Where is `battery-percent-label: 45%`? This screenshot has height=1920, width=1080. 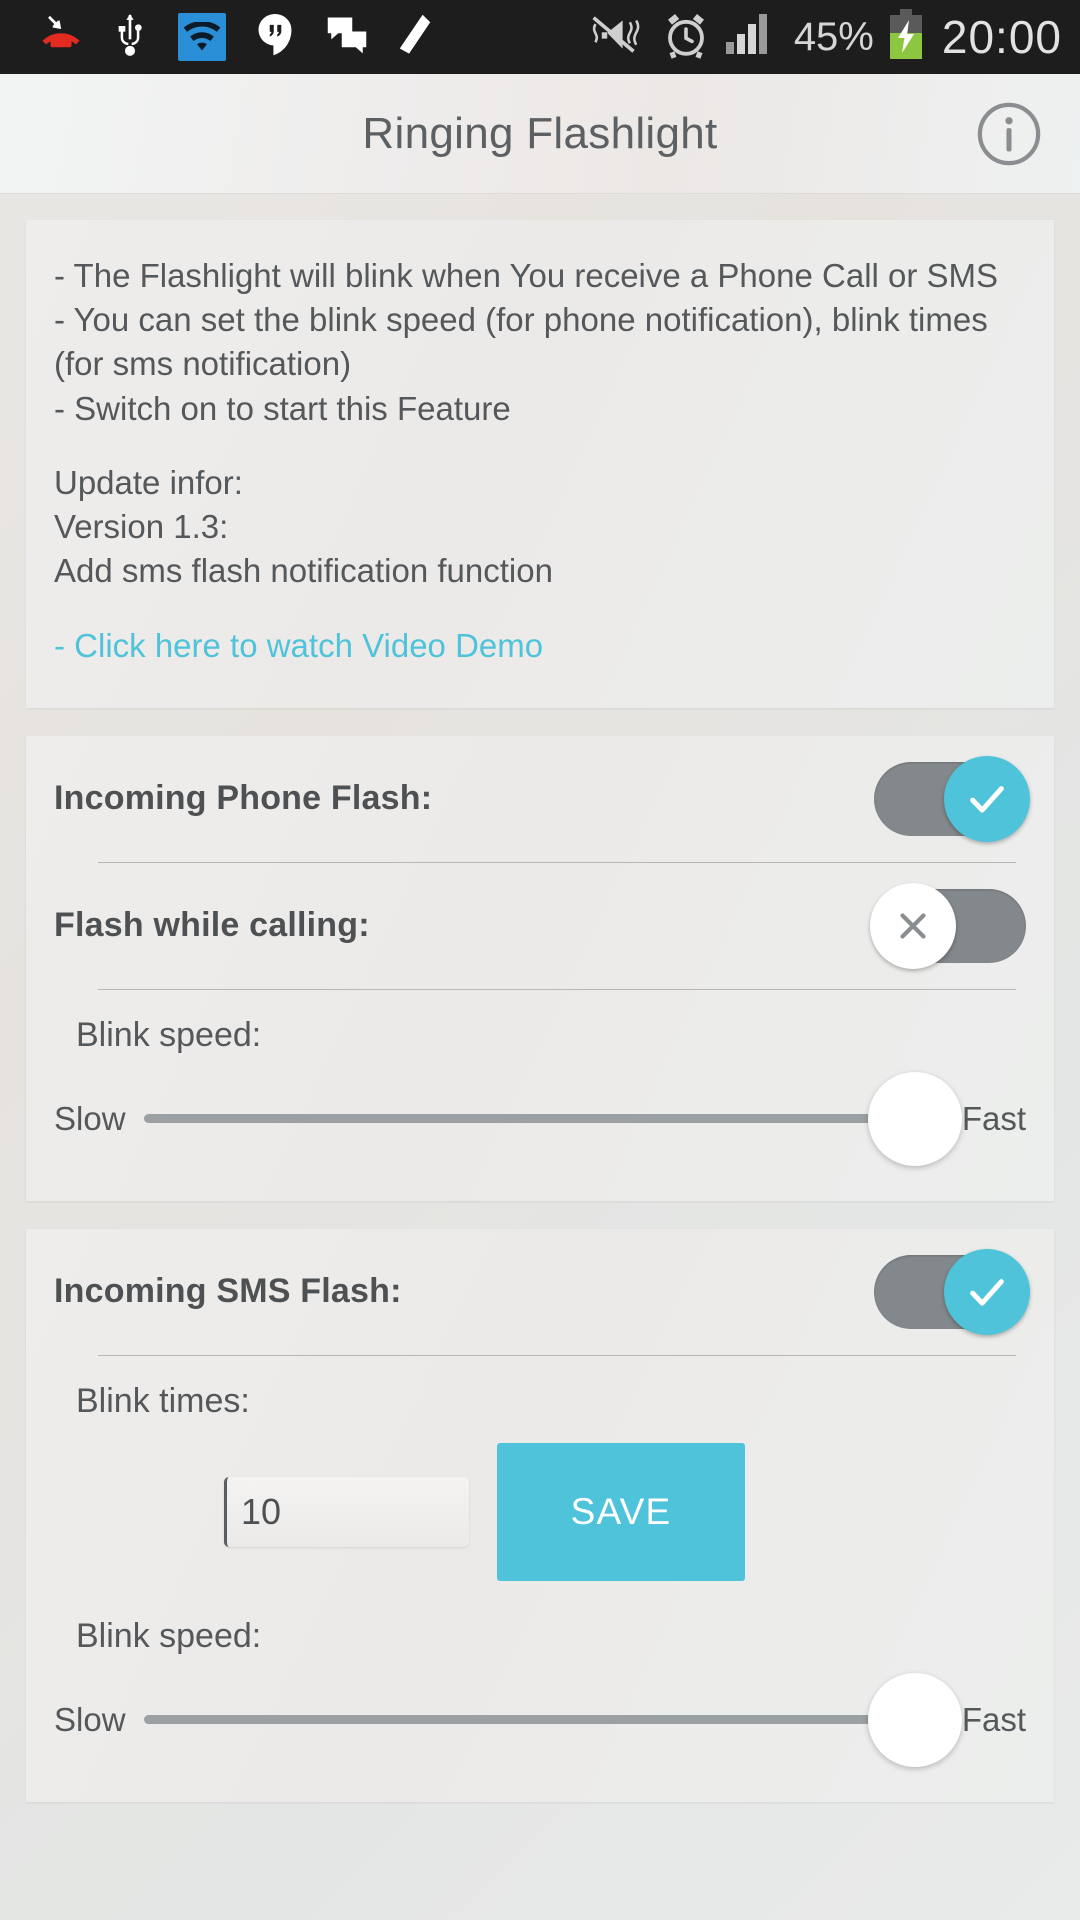
battery-percent-label: 45% is located at coordinates (833, 36).